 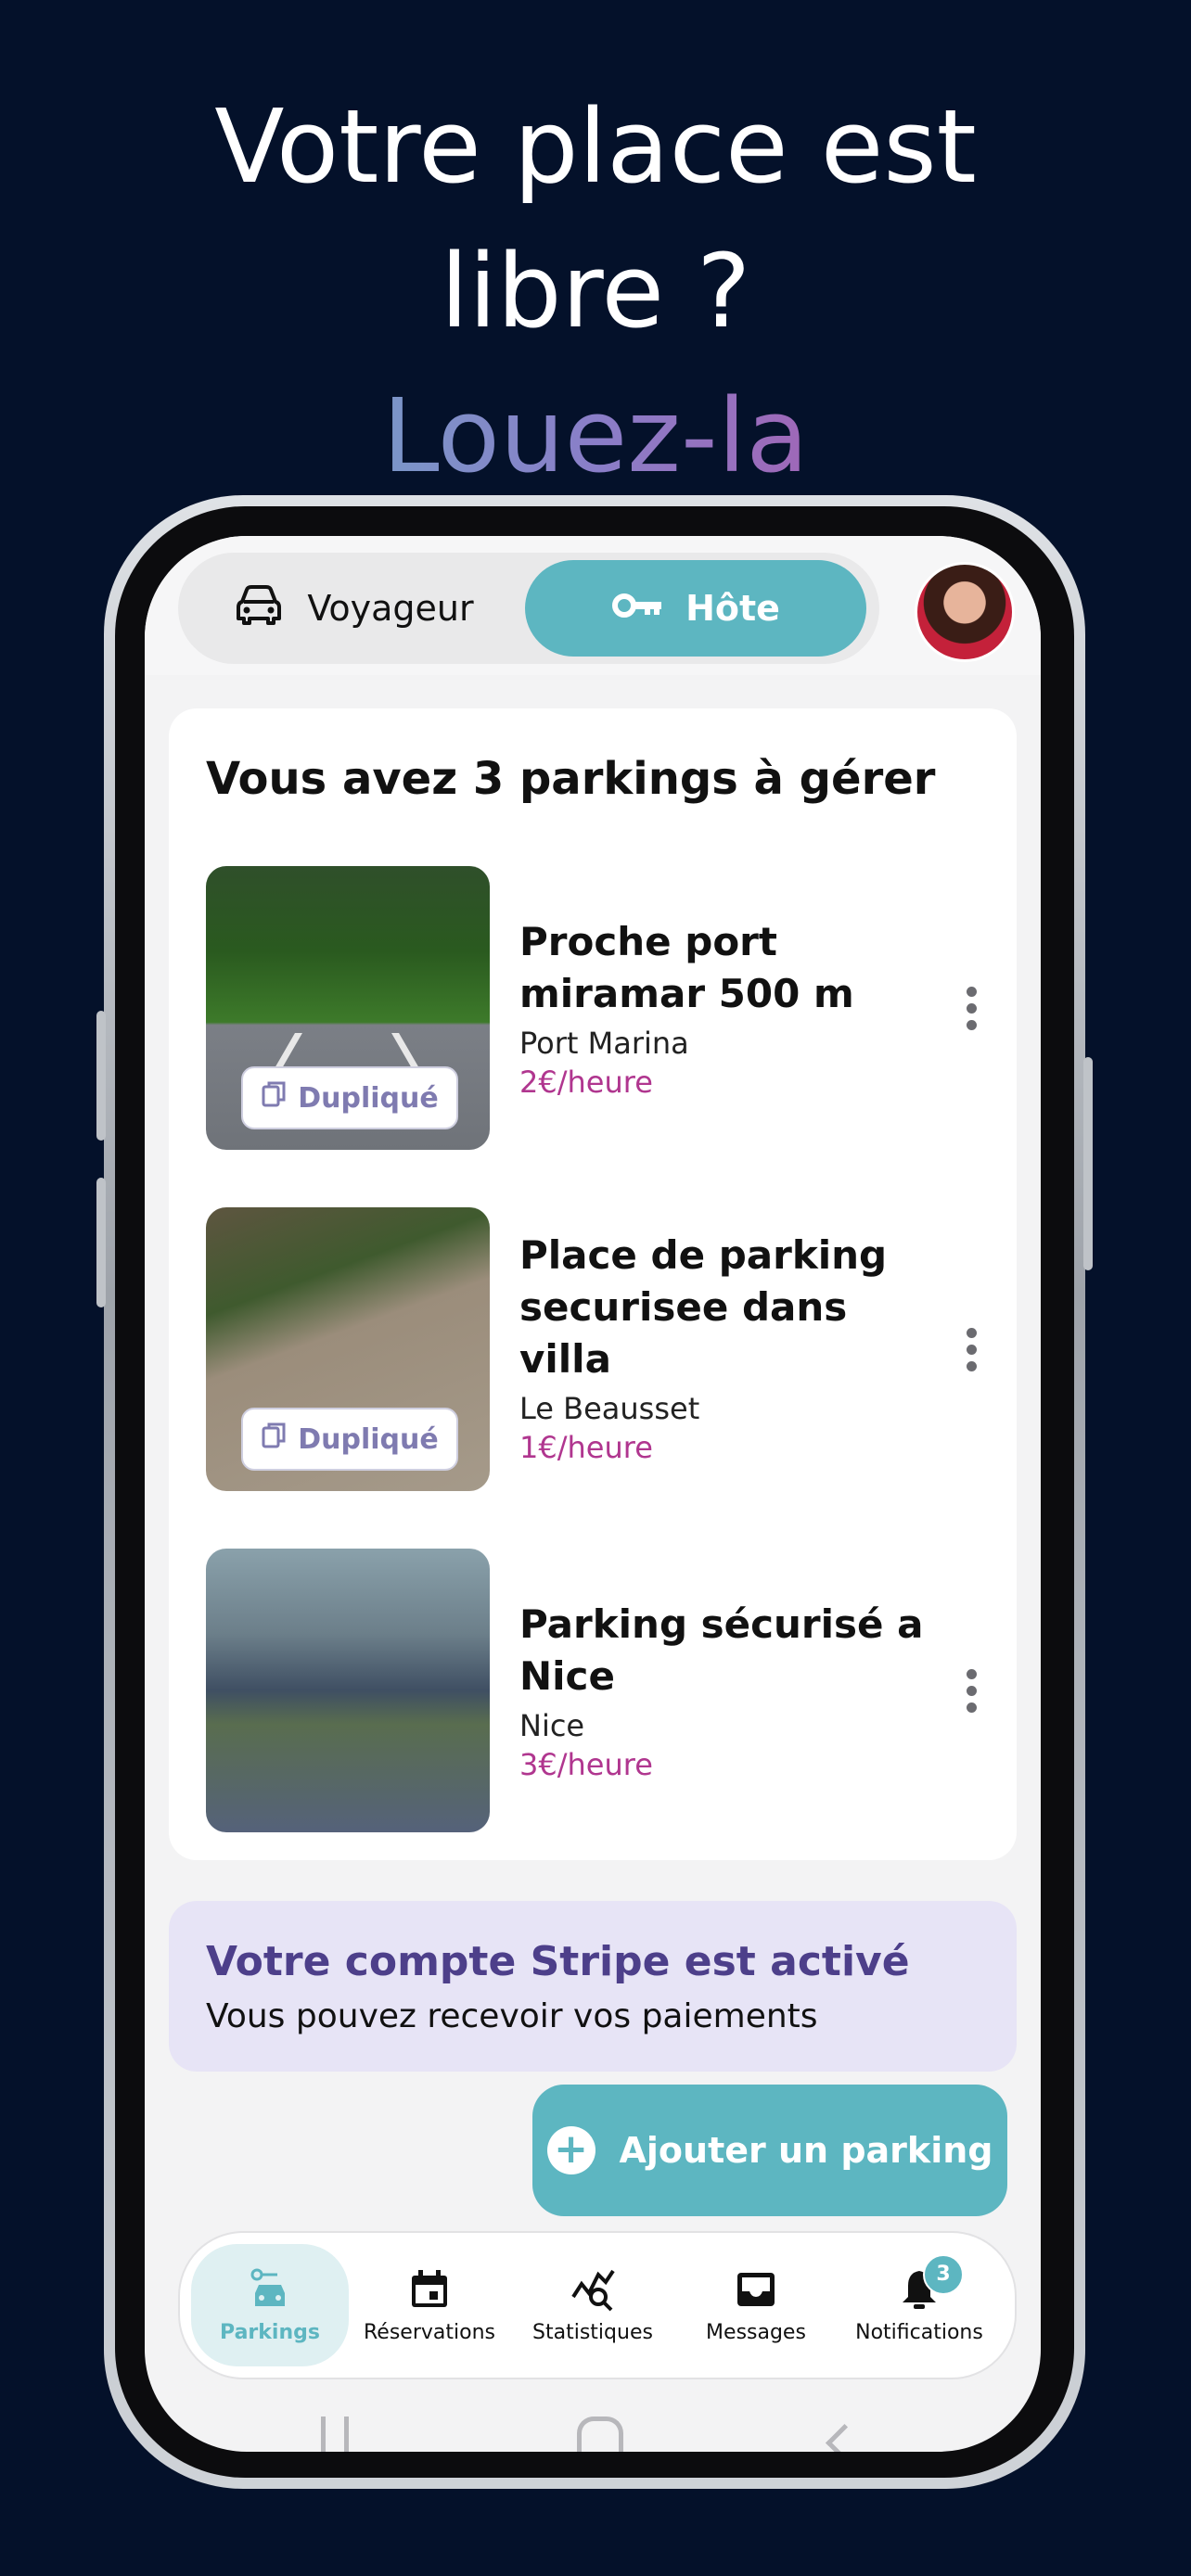 I want to click on parking-photo, so click(x=348, y=1691).